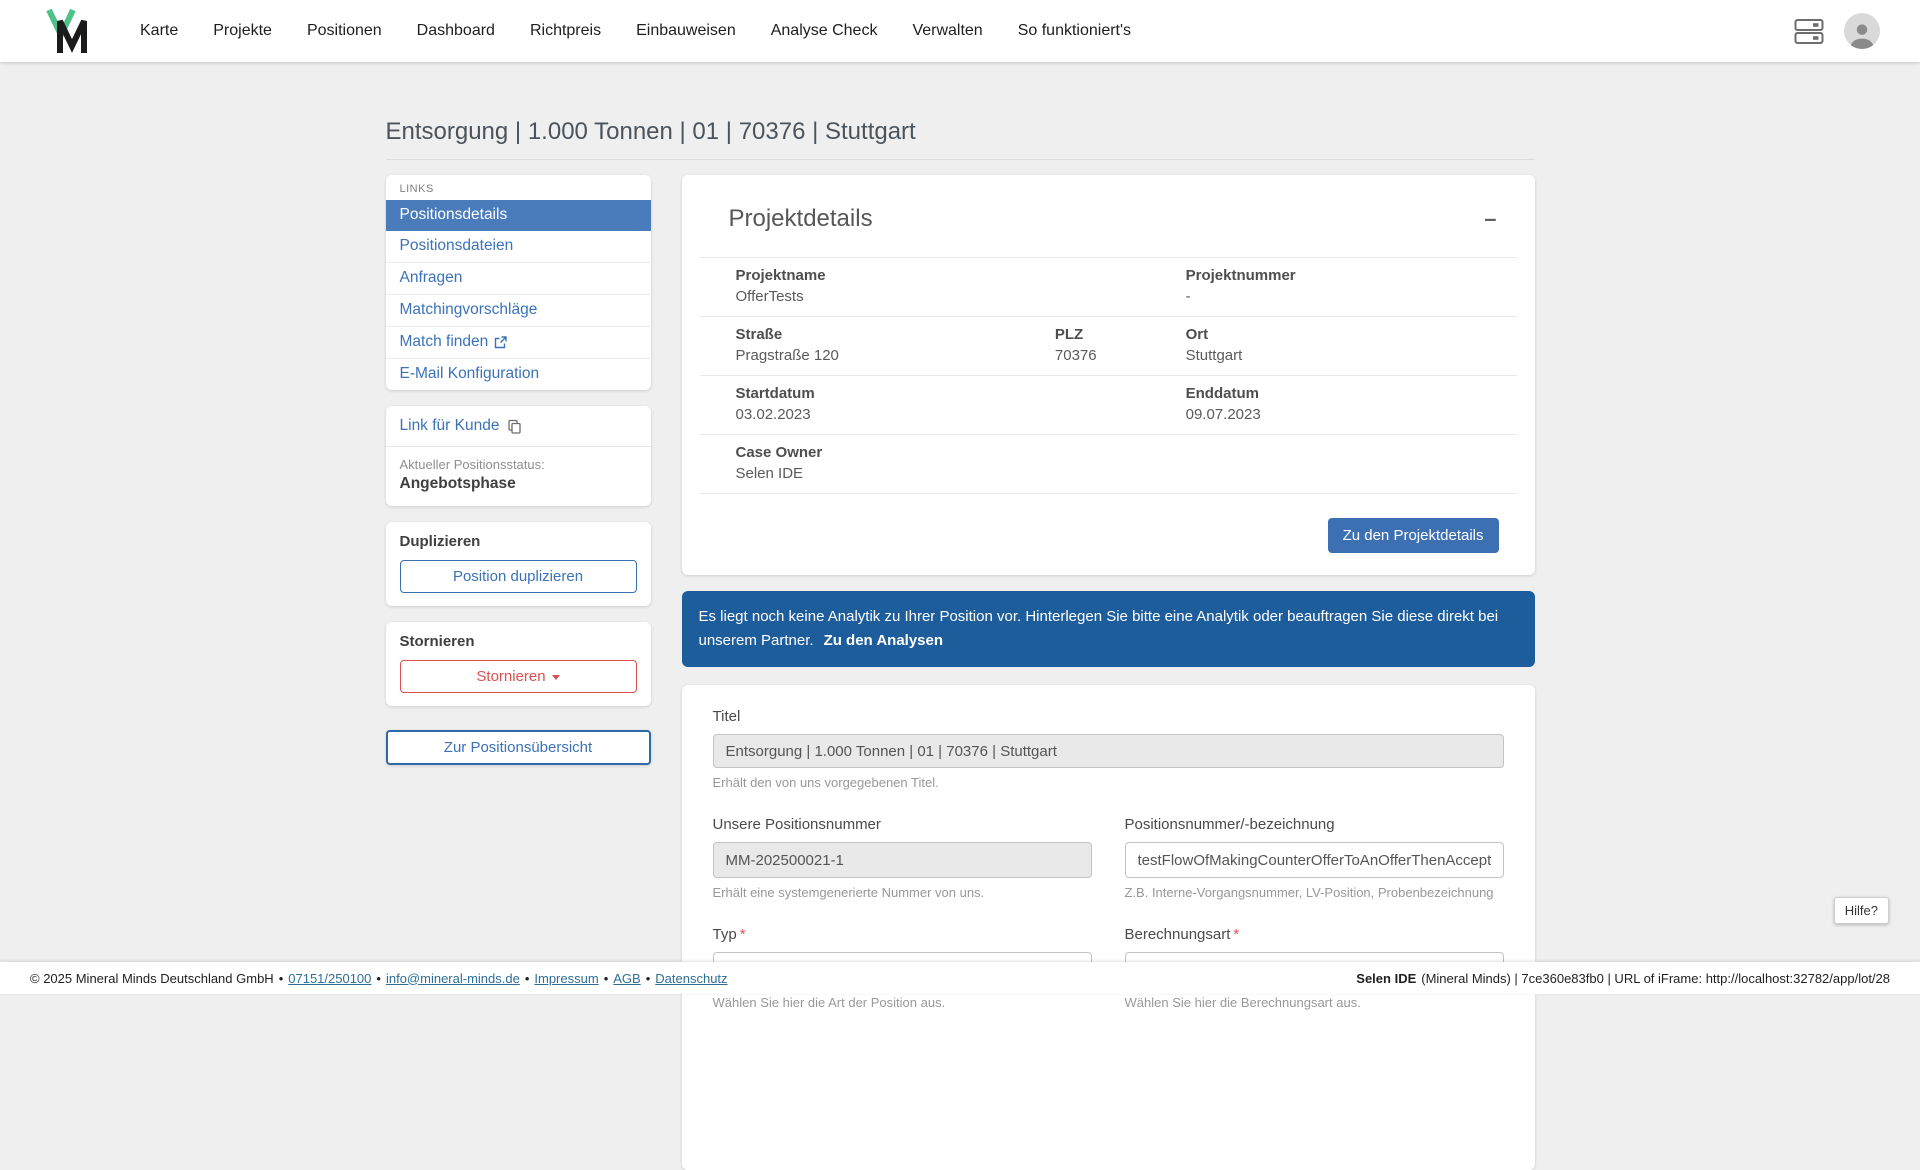  What do you see at coordinates (947, 31) in the screenshot?
I see `nav-item-verwalten: Verwalten` at bounding box center [947, 31].